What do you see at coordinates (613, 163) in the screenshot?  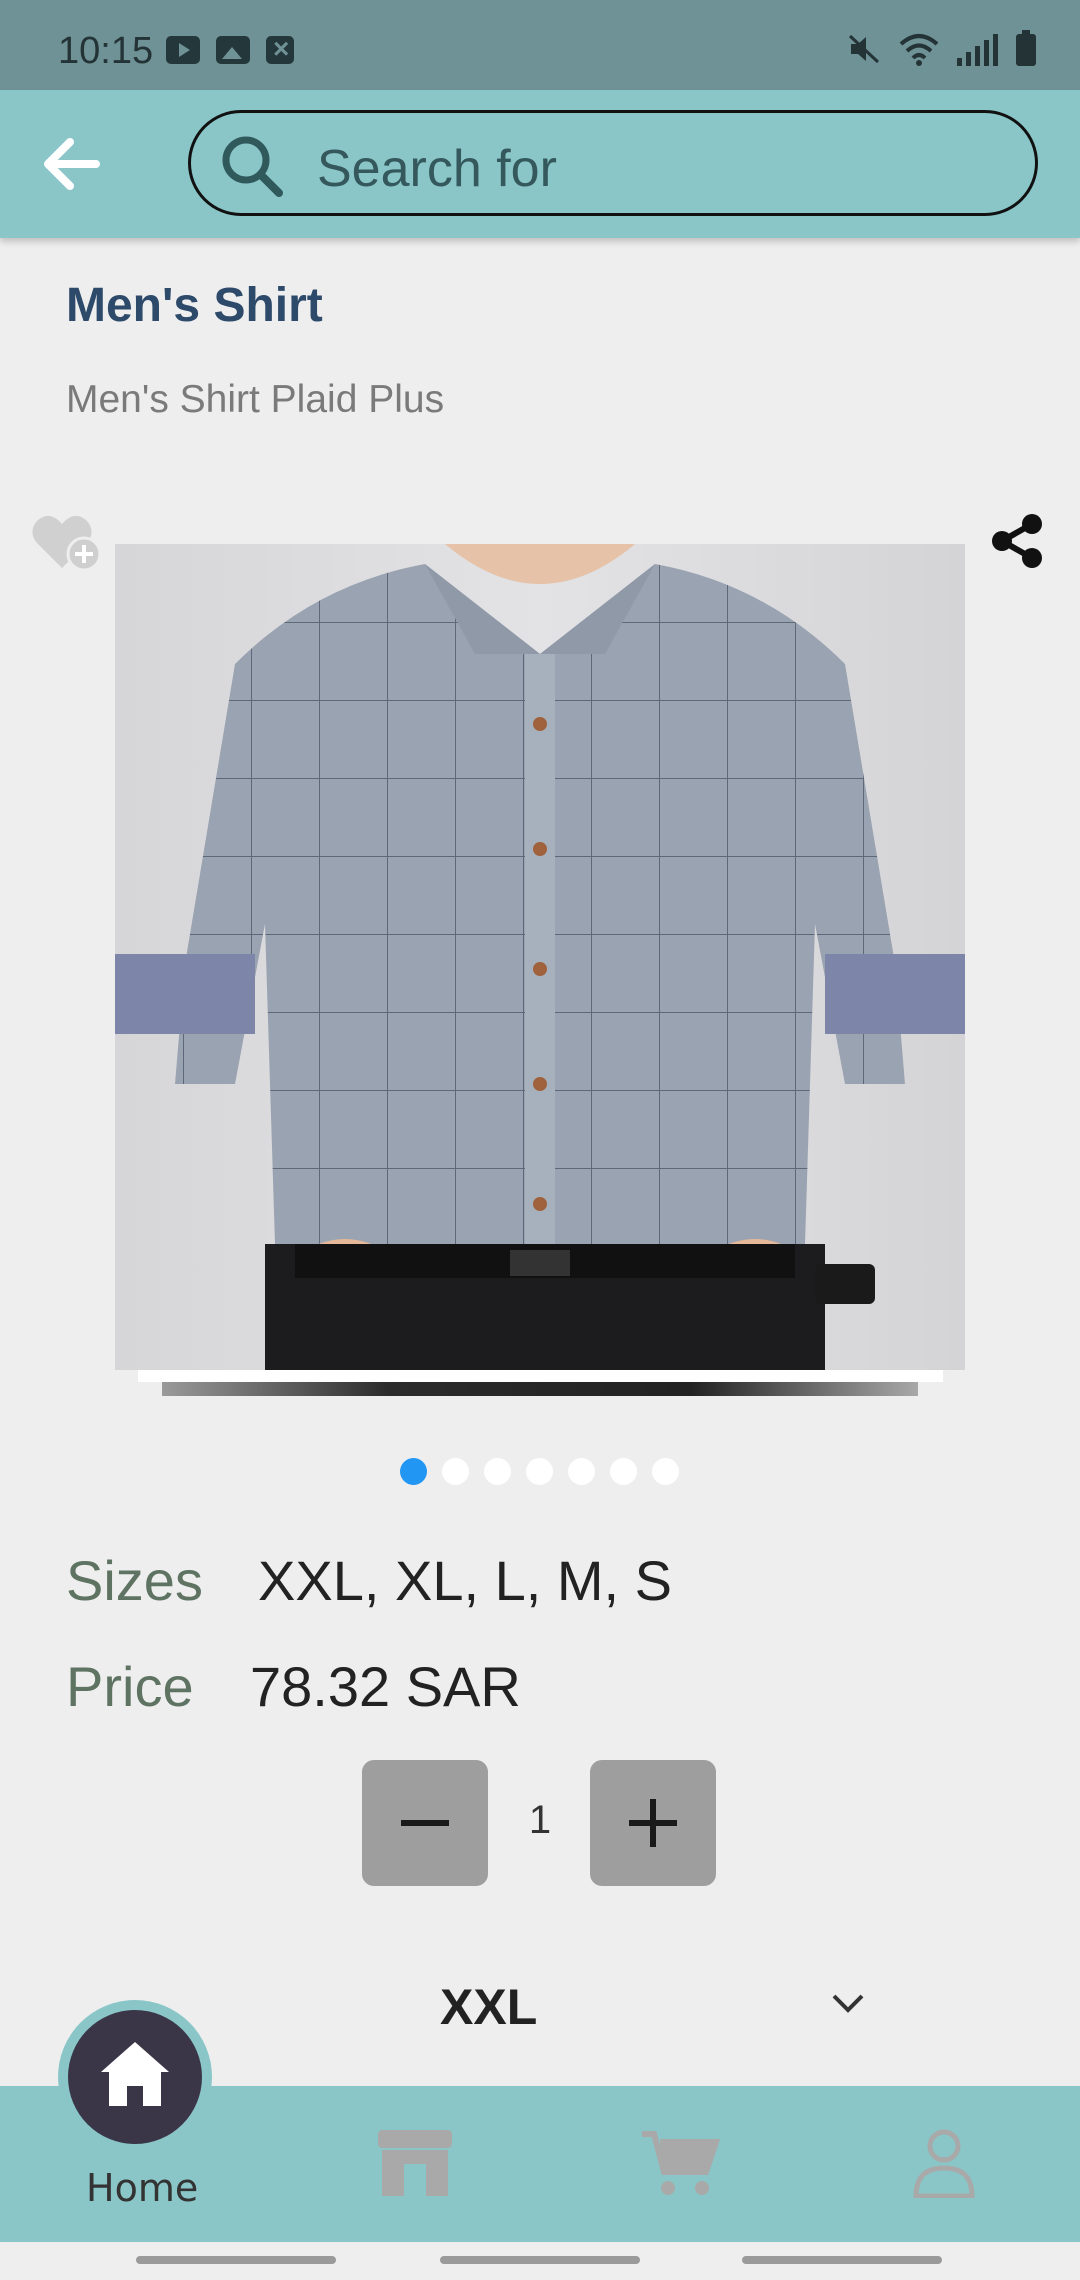 I see `search-input: Search for` at bounding box center [613, 163].